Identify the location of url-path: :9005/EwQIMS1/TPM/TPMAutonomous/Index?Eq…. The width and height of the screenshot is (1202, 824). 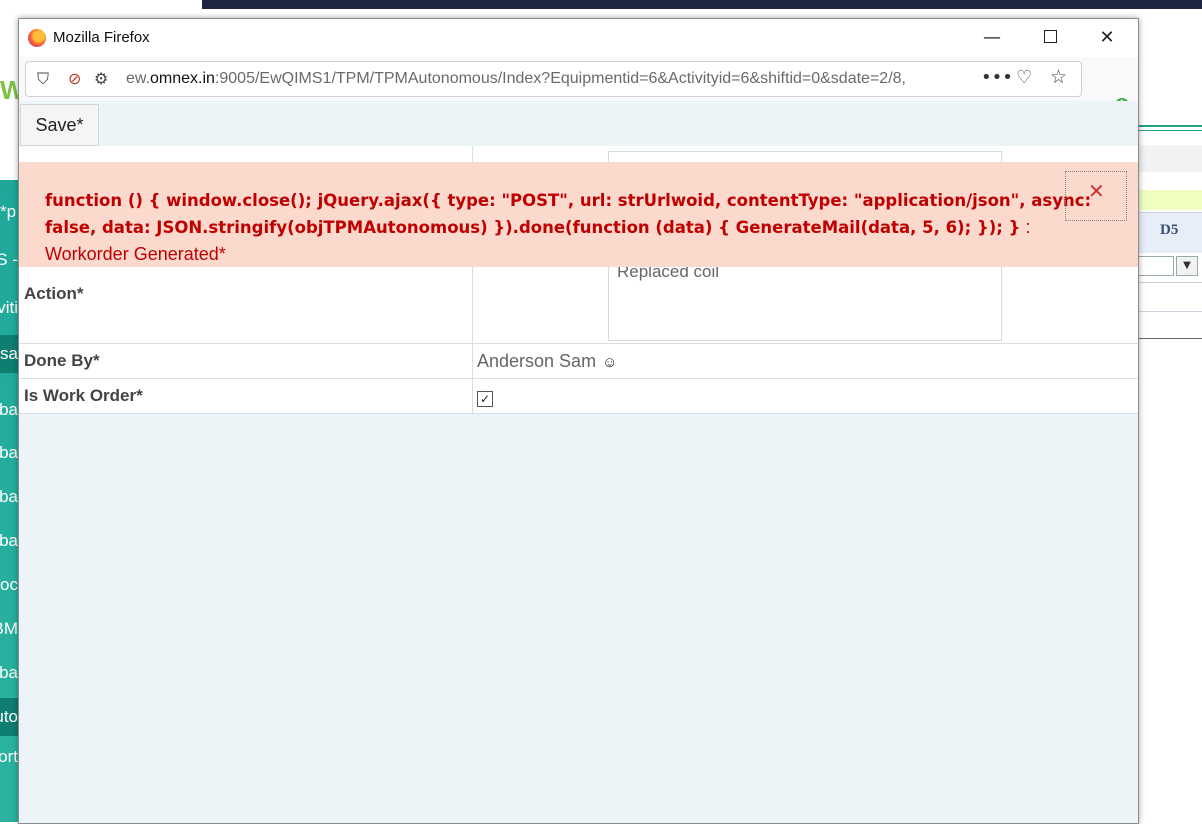
(560, 78).